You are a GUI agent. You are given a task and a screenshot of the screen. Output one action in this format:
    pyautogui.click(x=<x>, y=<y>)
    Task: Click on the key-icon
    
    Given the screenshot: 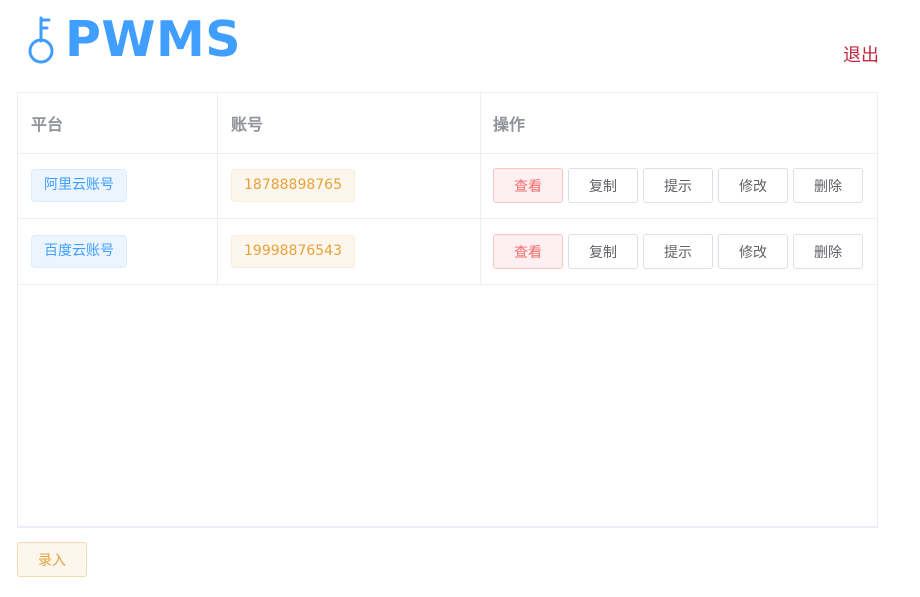 What is the action you would take?
    pyautogui.click(x=41, y=40)
    